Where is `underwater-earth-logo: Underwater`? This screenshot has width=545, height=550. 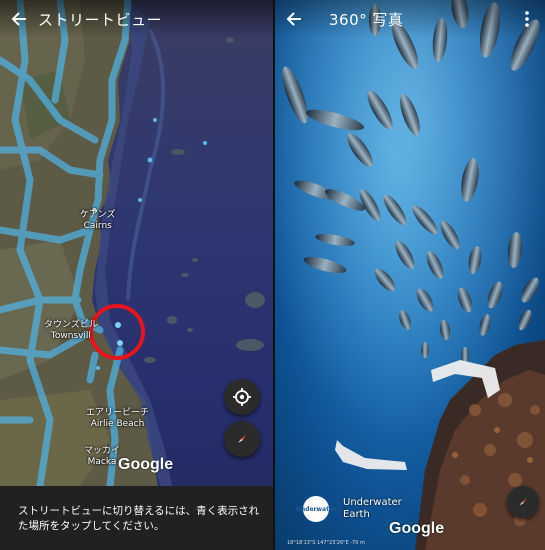
underwater-earth-logo: Underwater is located at coordinates (316, 509).